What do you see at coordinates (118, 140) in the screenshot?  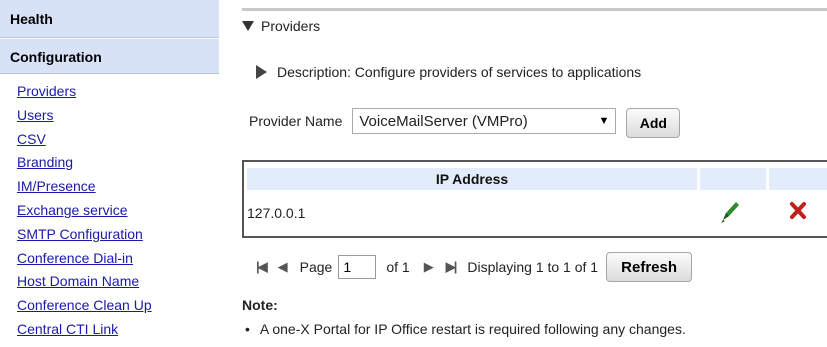 I see `sidebar-link-csv: CSV` at bounding box center [118, 140].